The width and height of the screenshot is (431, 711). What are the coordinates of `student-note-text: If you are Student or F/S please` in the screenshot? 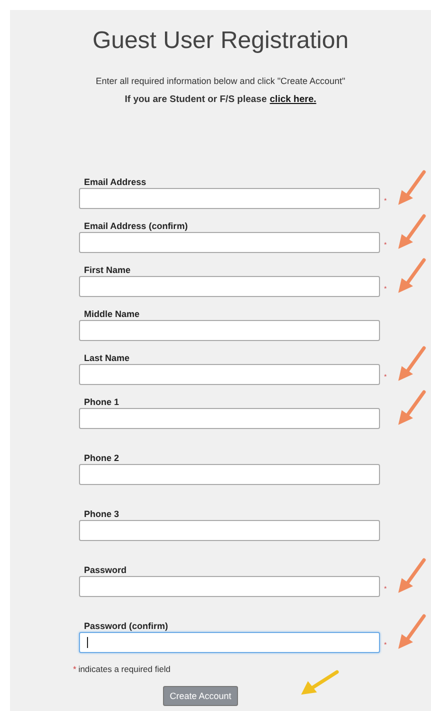 It's located at (195, 99).